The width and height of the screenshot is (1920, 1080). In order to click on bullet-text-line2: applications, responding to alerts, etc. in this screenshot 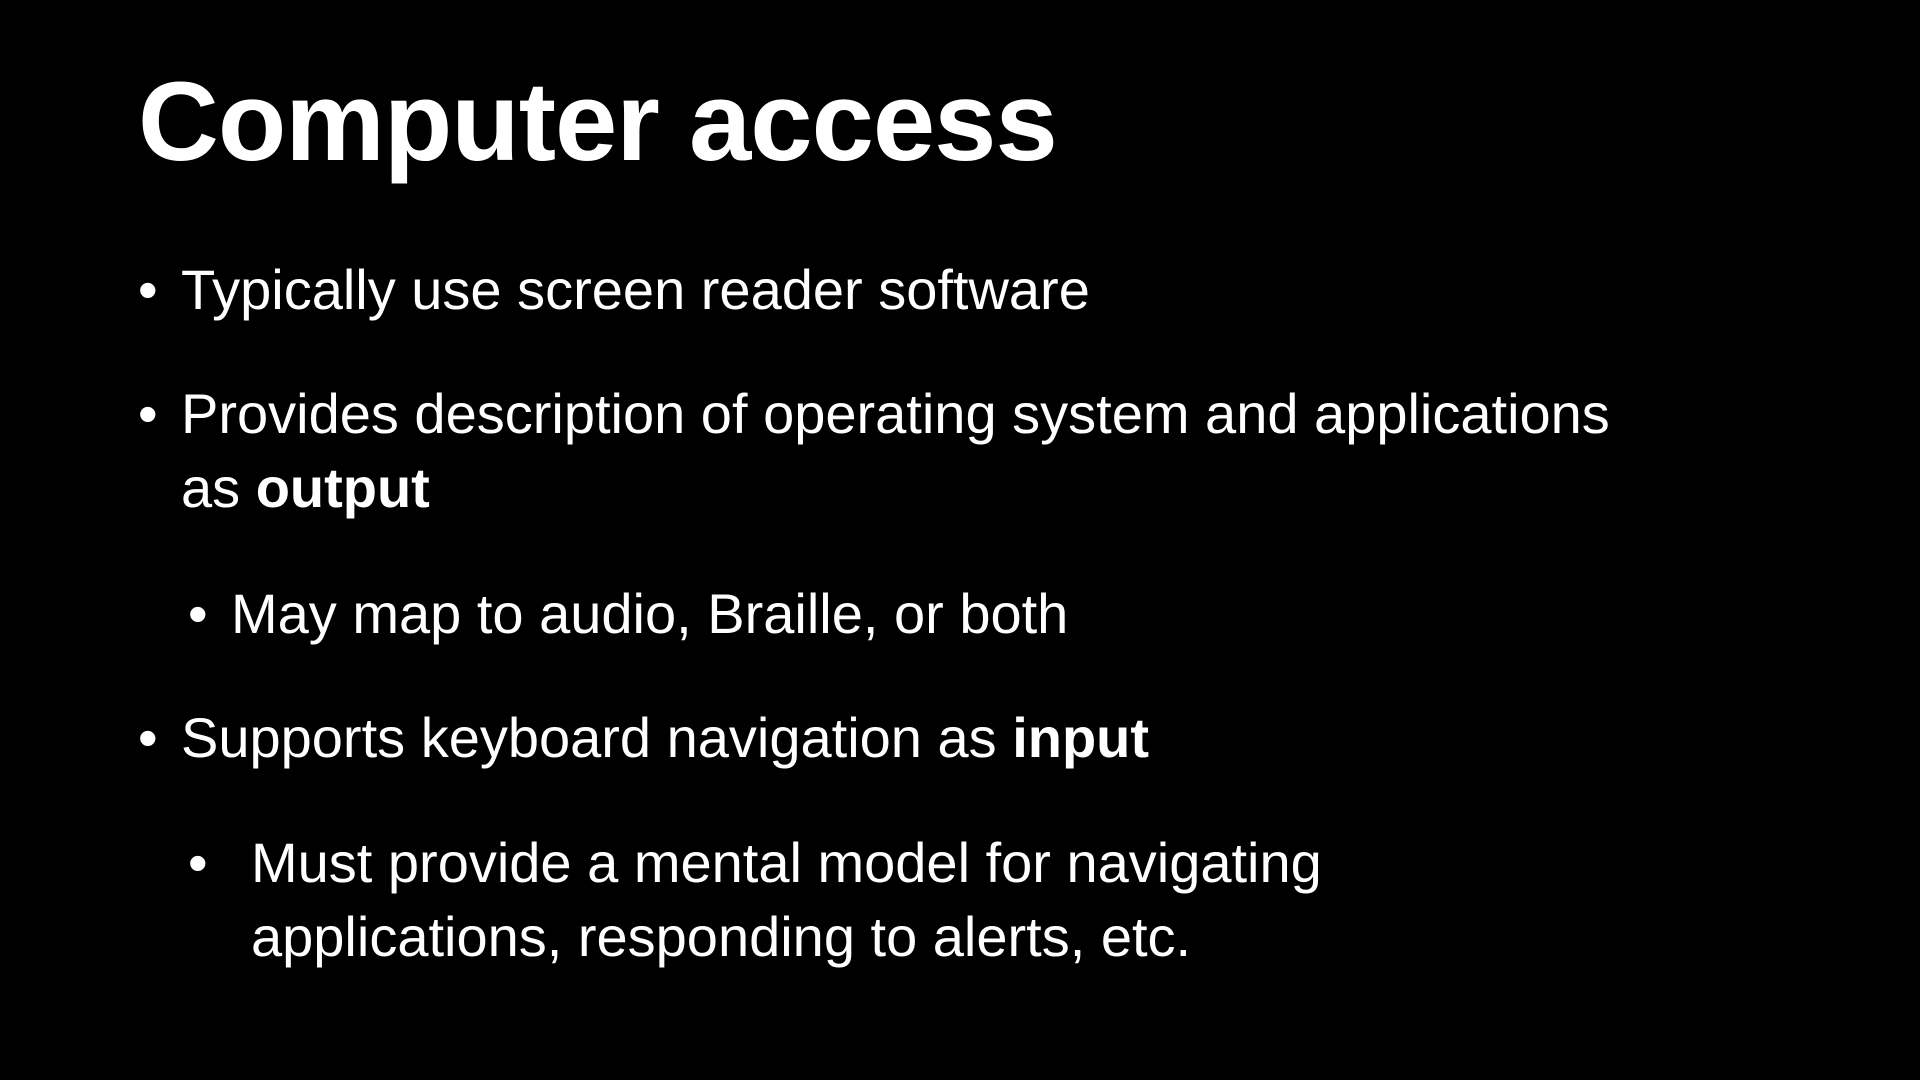, I will do `click(721, 936)`.